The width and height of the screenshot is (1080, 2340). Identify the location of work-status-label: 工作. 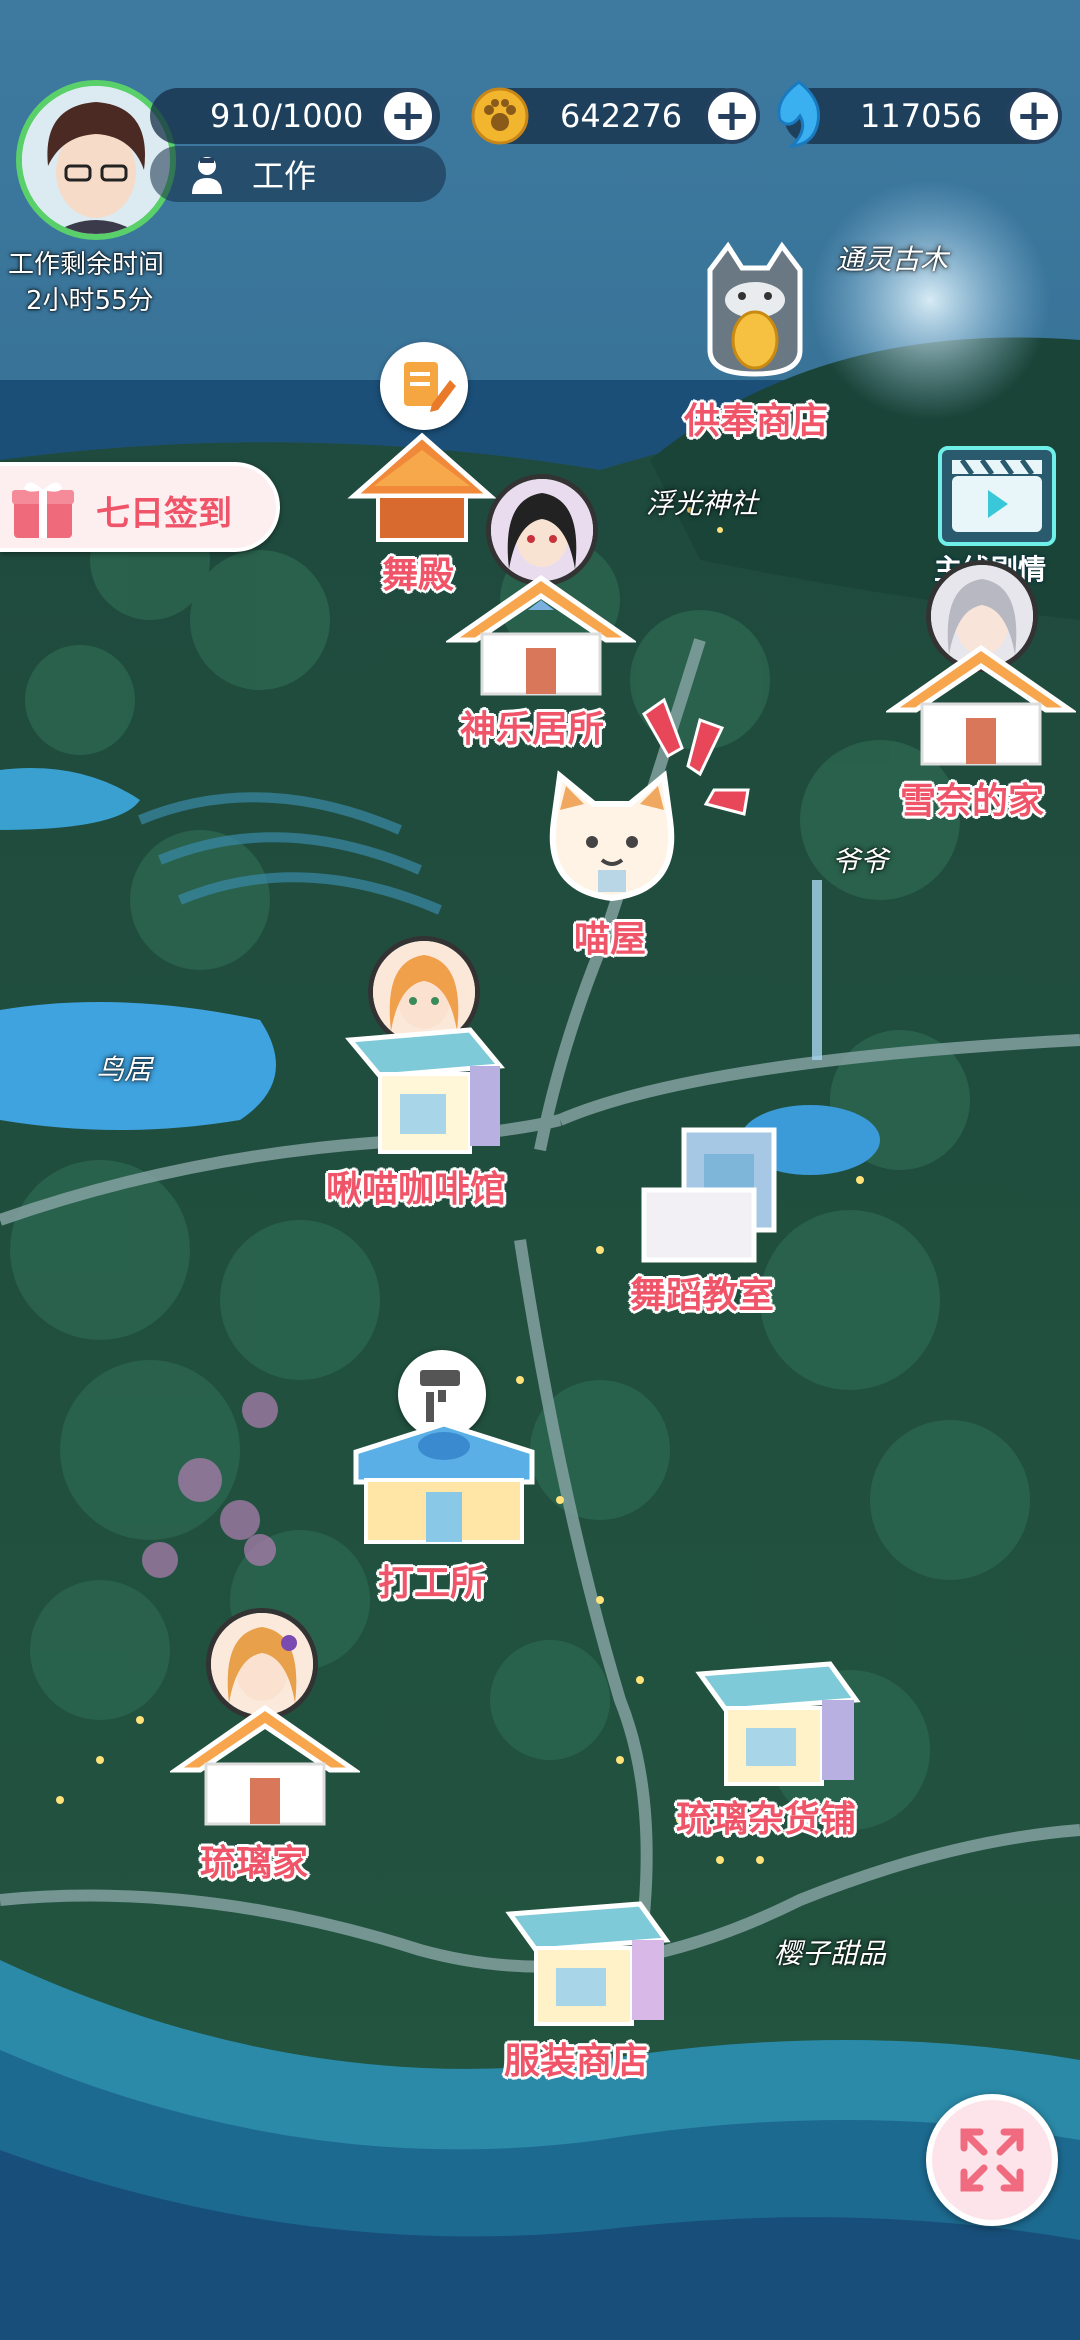
(284, 176).